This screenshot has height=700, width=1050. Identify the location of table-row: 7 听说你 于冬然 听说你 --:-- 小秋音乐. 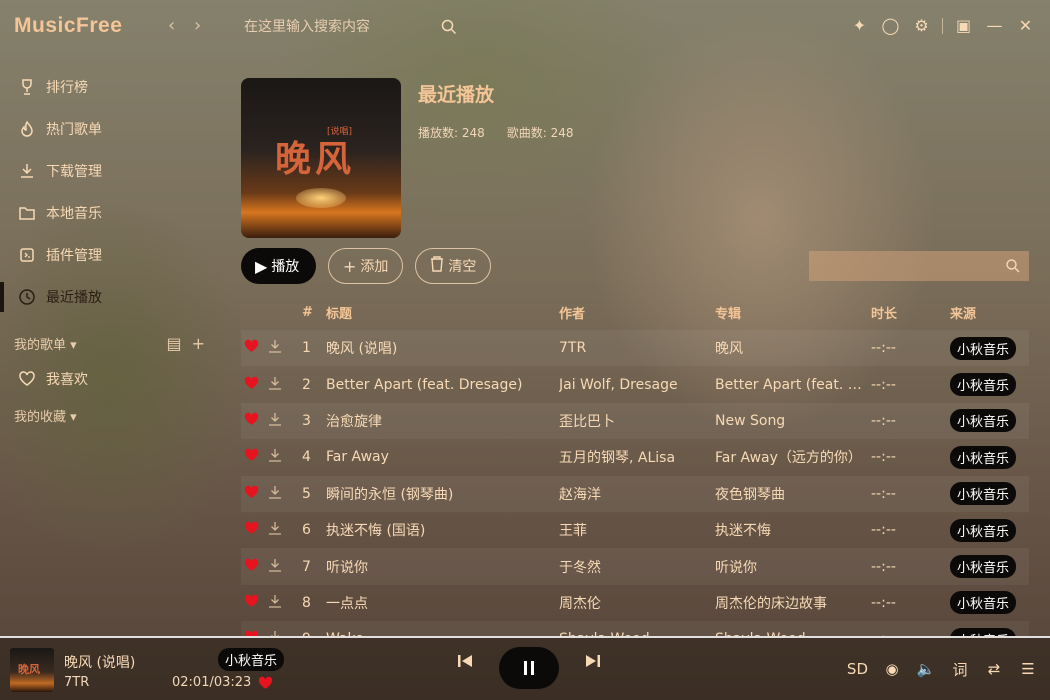
(635, 566).